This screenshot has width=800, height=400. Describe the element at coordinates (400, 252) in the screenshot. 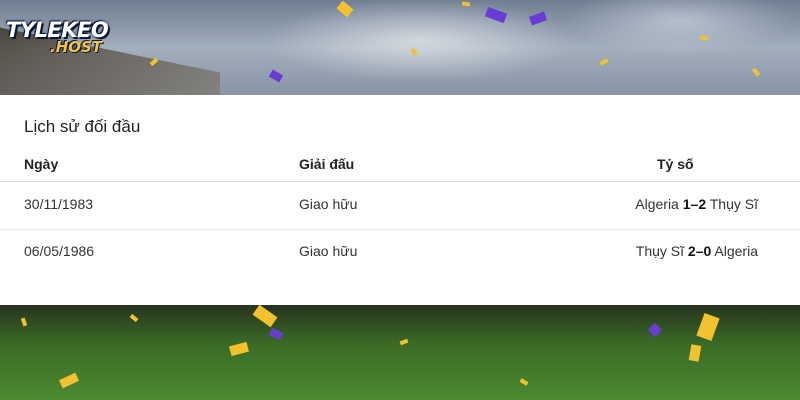

I see `table-row: 06/05/1986 Giao hữu Thụy Sĩ 2–0 Algeria` at that location.